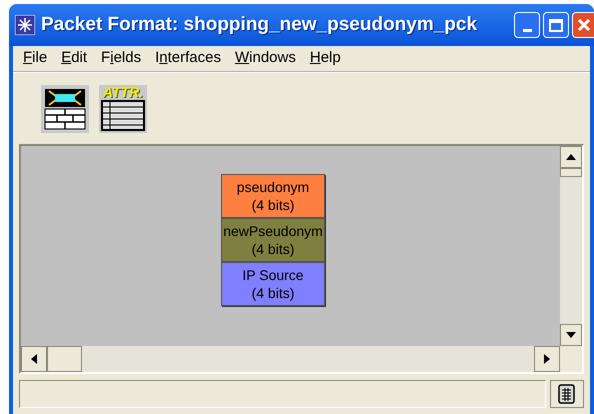 The image size is (594, 414). I want to click on window-title: Packet Format: shopping_new_pseudonym_pck, so click(259, 24).